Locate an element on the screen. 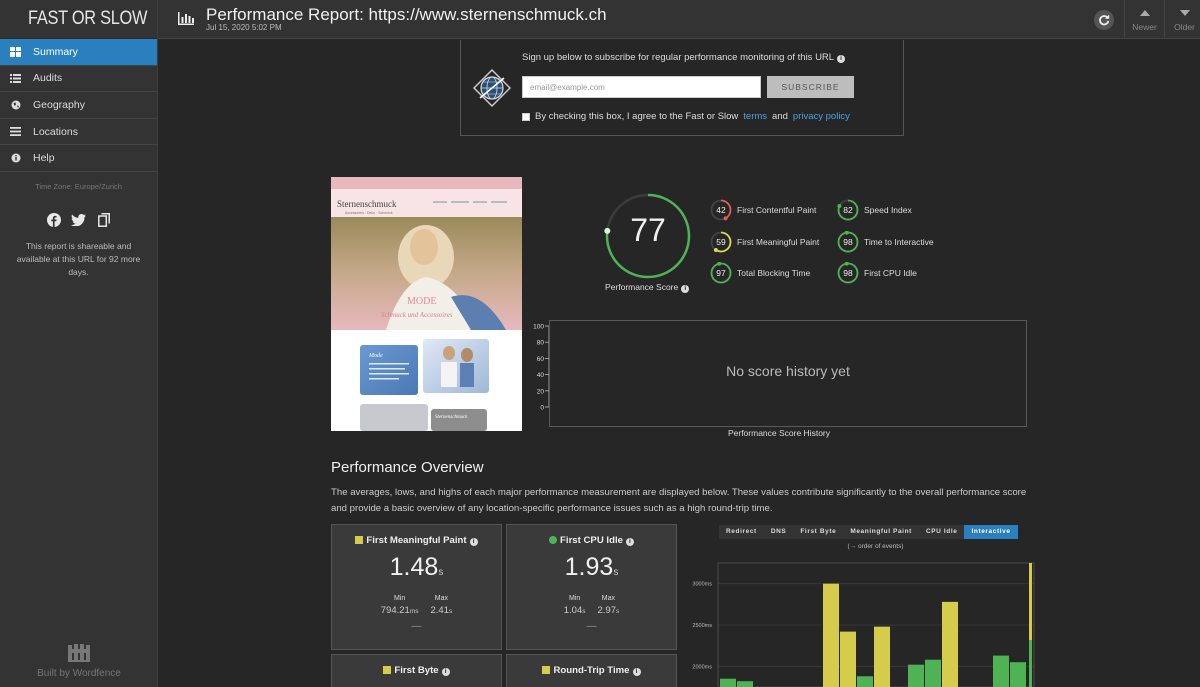 The image size is (1200, 687). subscribe-button: SUBSCRIBE is located at coordinates (810, 87).